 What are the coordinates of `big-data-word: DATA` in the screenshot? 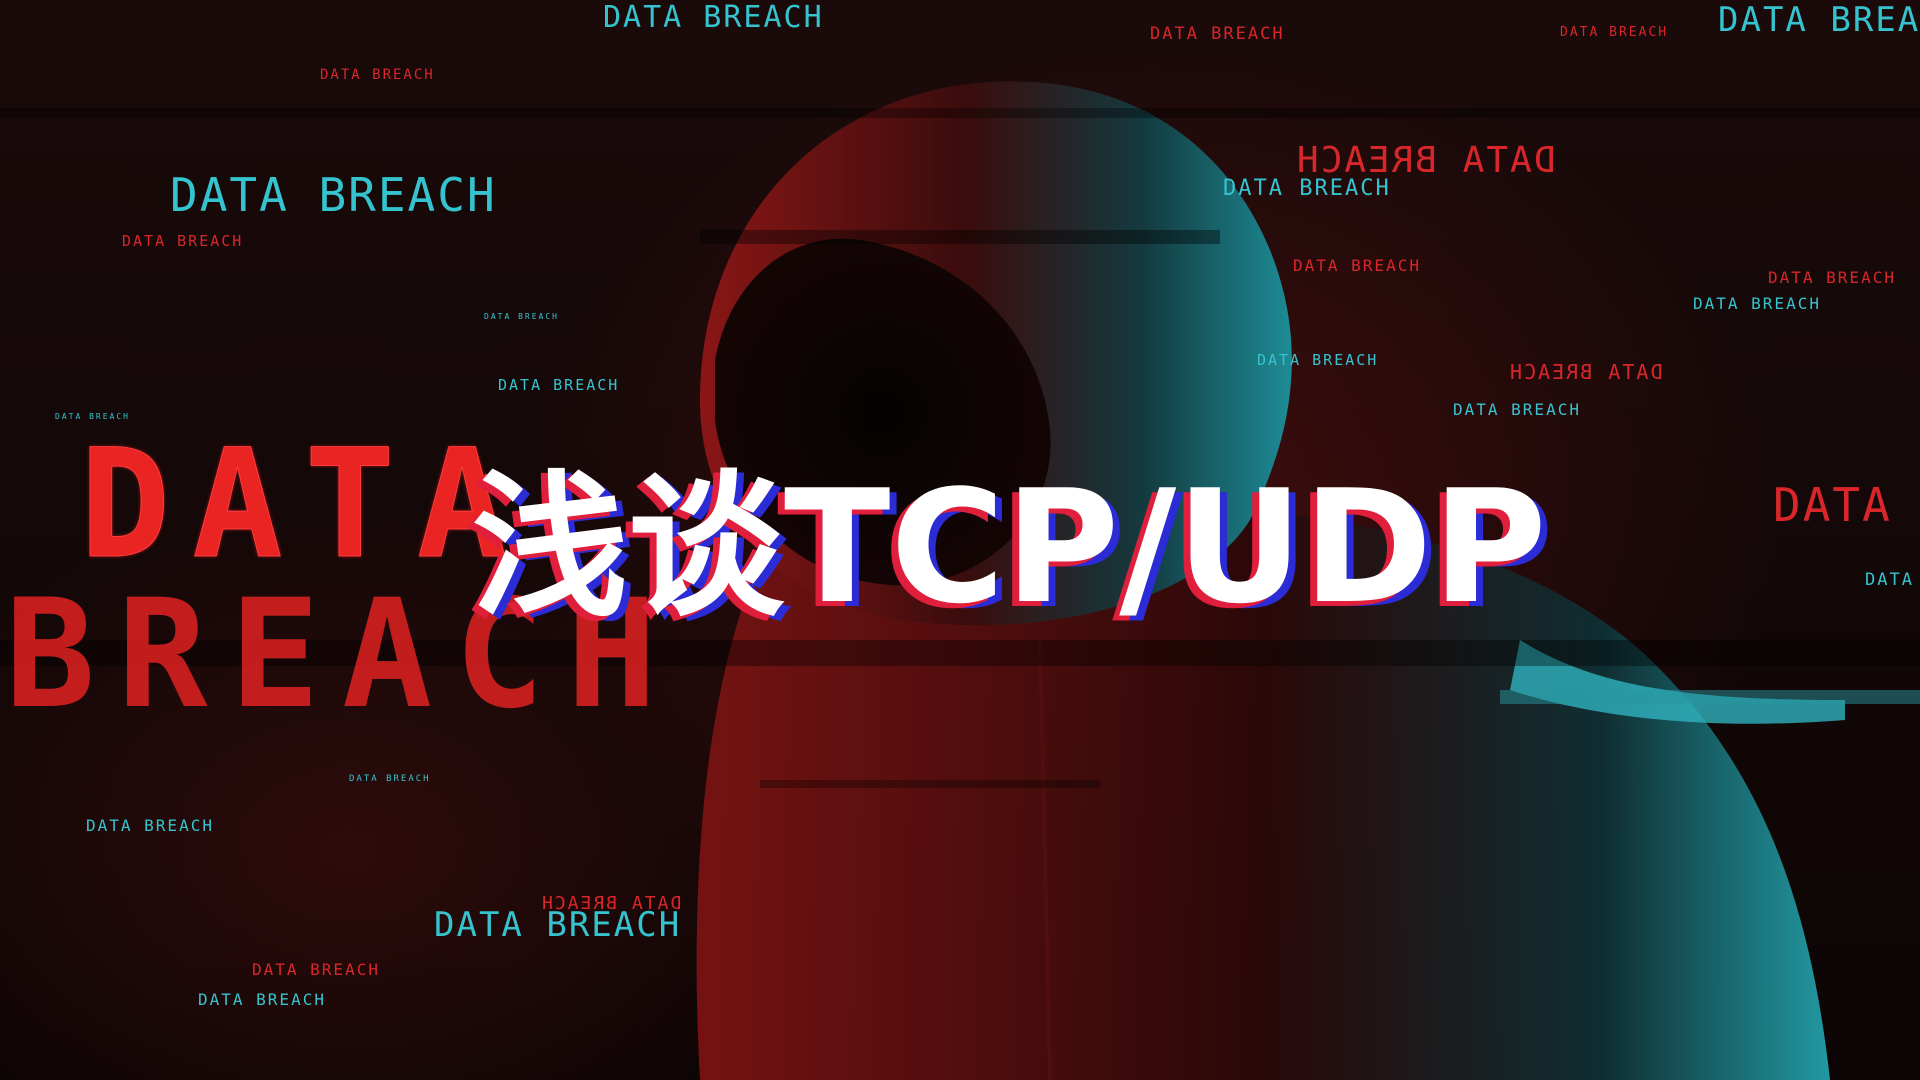 It's located at (304, 505).